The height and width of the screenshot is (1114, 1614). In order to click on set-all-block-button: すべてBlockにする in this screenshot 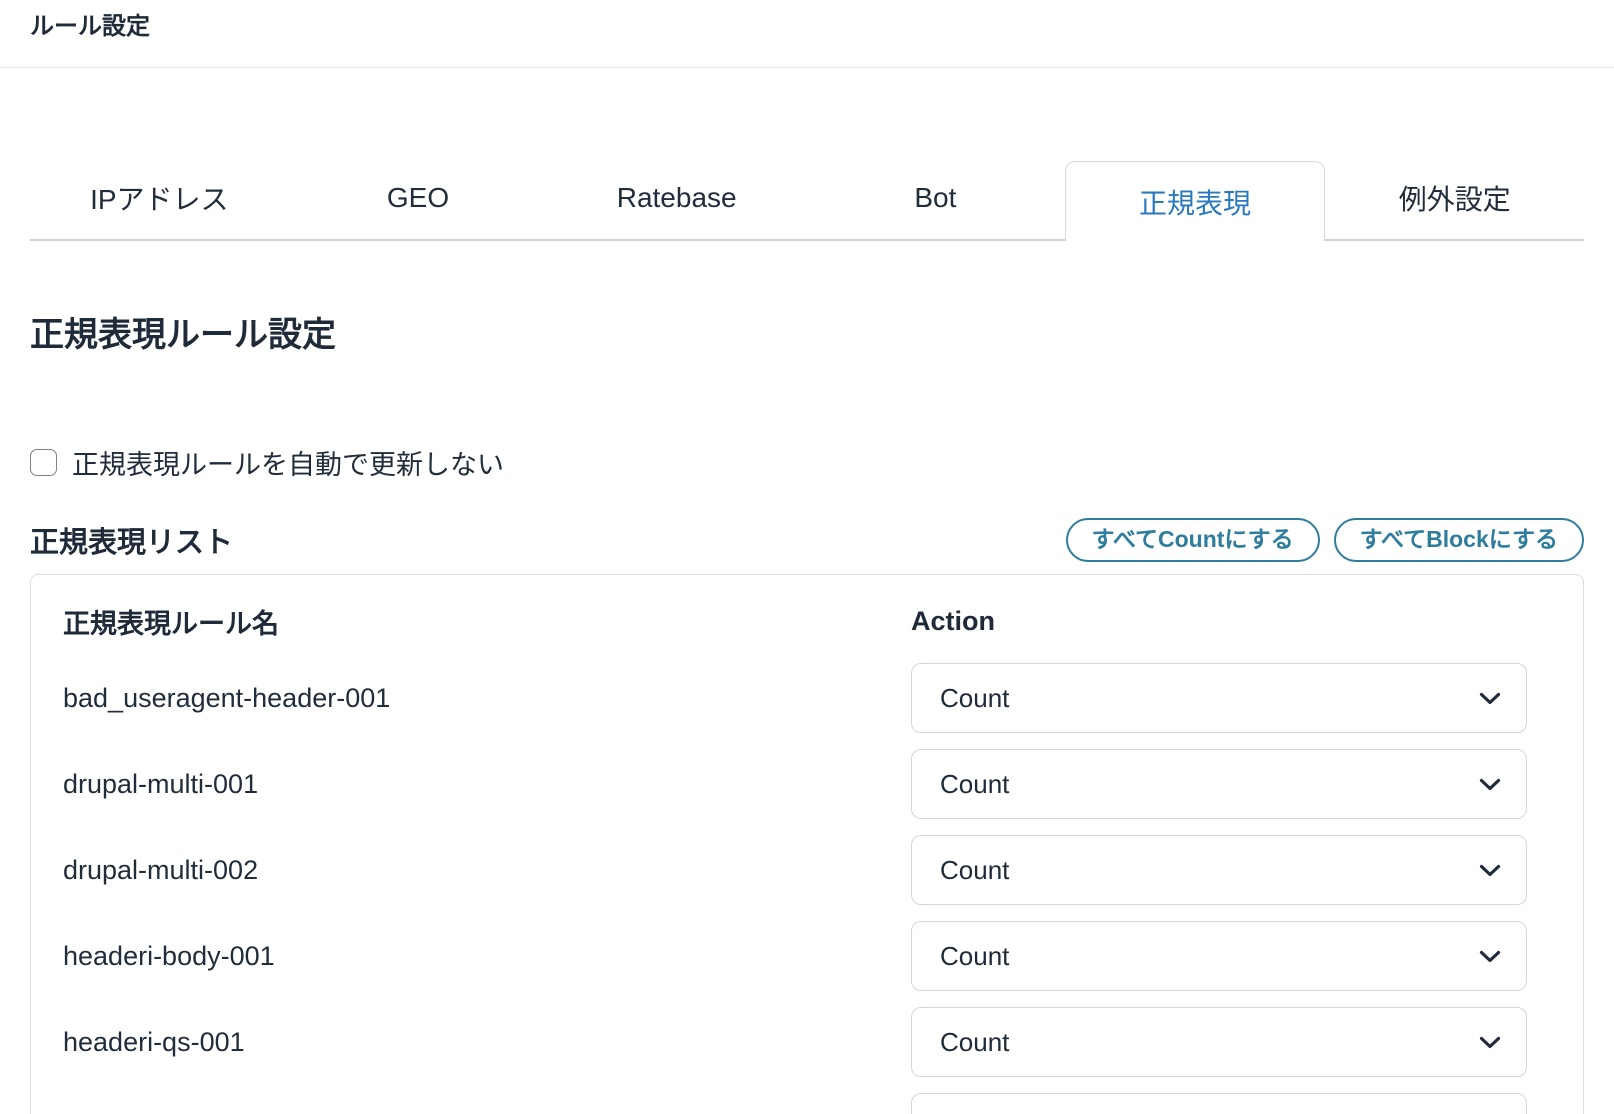, I will do `click(1458, 540)`.